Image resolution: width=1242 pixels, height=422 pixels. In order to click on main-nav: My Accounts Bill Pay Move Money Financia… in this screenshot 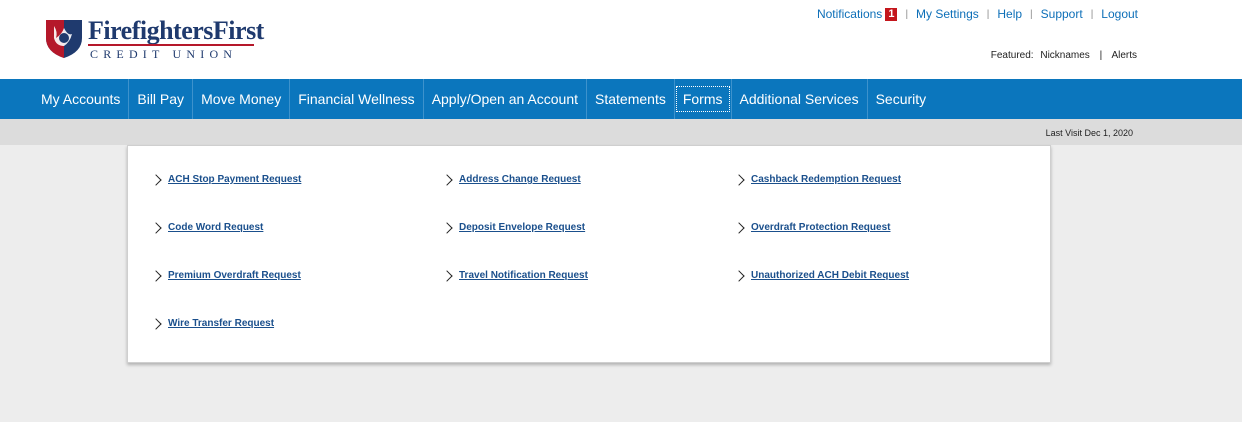, I will do `click(621, 99)`.